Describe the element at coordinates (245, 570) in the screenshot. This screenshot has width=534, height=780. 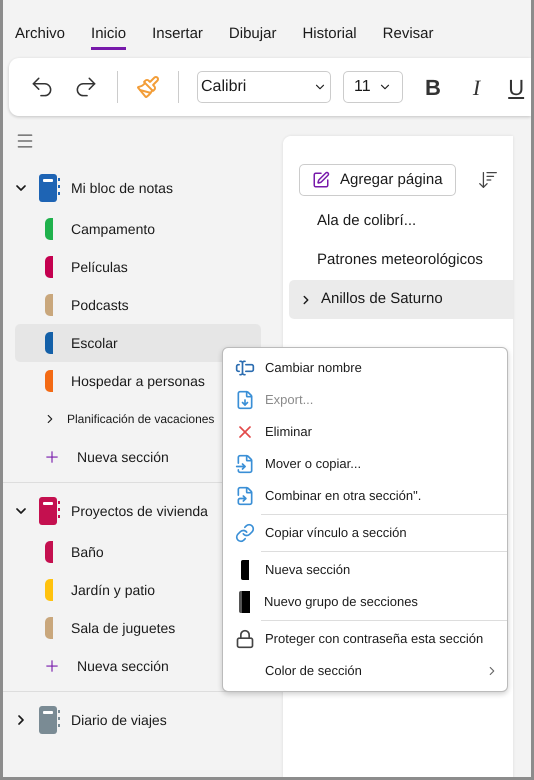
I see `section-icon` at that location.